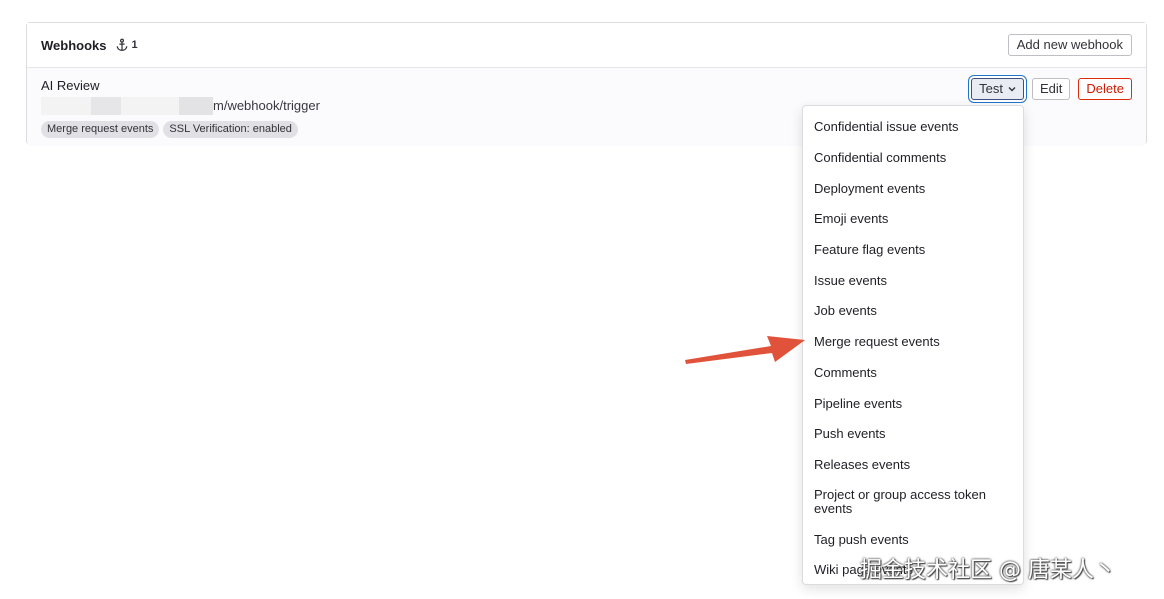 The width and height of the screenshot is (1164, 599). I want to click on webhook-actions: Test Edit Delete, so click(1051, 89).